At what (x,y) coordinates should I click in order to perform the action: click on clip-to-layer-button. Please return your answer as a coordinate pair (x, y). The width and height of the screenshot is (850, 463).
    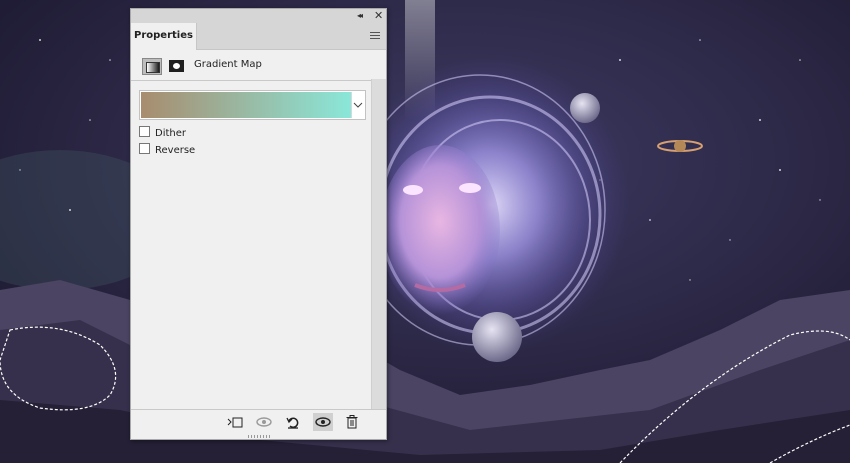
    Looking at the image, I should click on (235, 422).